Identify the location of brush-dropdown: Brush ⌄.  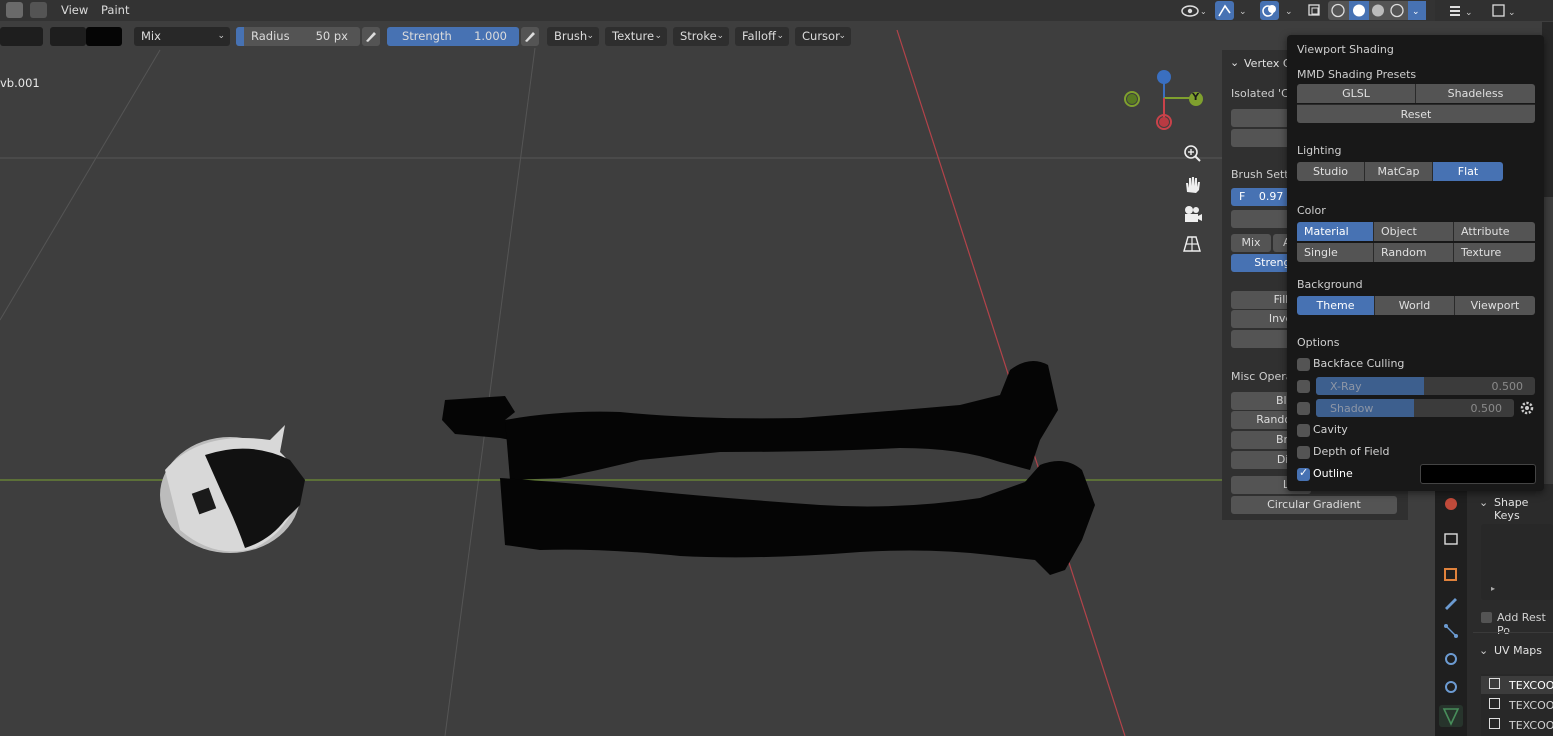
(573, 36).